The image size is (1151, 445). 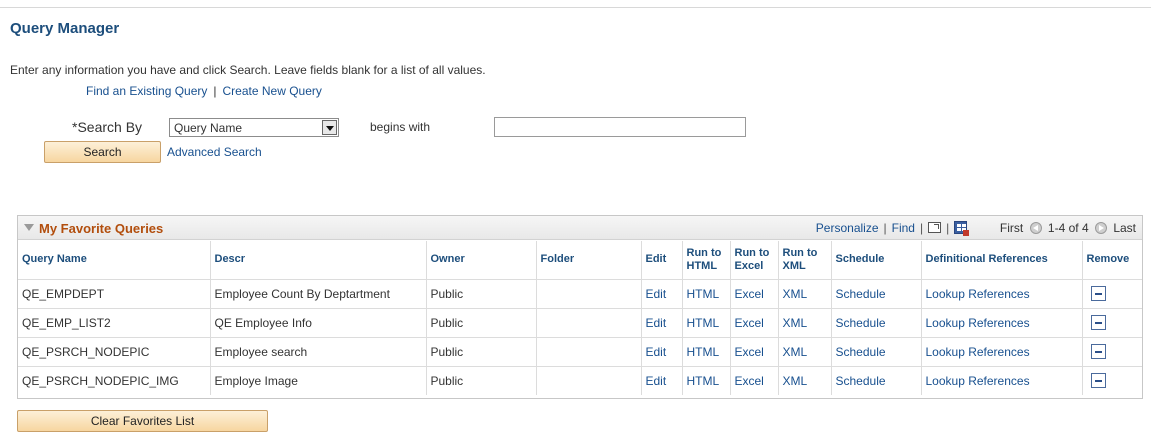 What do you see at coordinates (114, 351) in the screenshot?
I see `cell-query-name: QE_PSRCH_NODEPIC` at bounding box center [114, 351].